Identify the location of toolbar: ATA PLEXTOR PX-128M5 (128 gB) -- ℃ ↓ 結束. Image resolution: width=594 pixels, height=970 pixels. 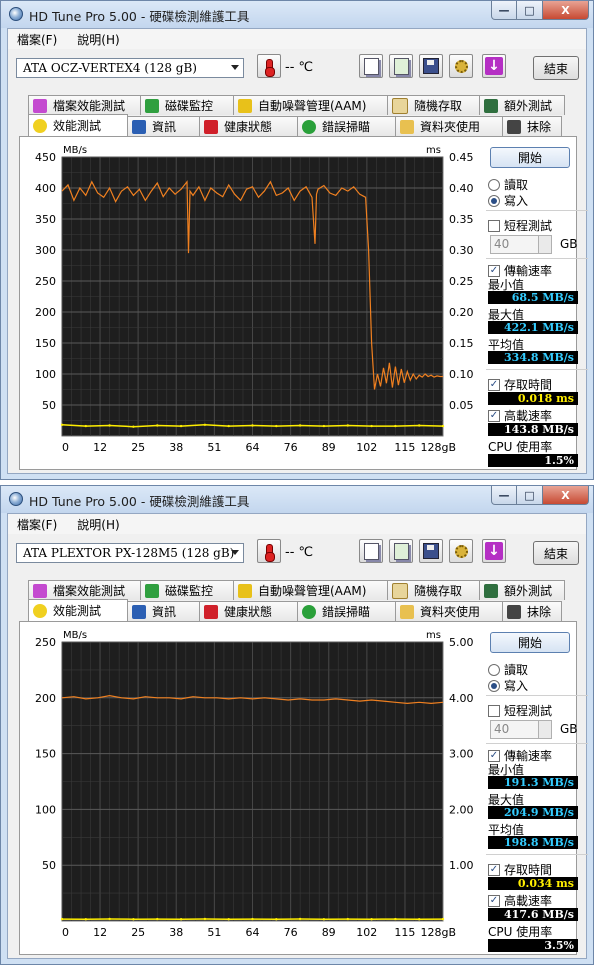
(297, 554).